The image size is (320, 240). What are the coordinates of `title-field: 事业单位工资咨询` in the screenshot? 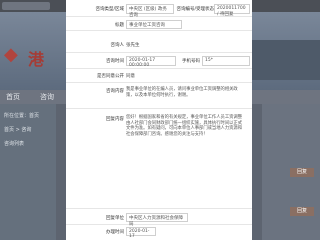 It's located at (154, 24).